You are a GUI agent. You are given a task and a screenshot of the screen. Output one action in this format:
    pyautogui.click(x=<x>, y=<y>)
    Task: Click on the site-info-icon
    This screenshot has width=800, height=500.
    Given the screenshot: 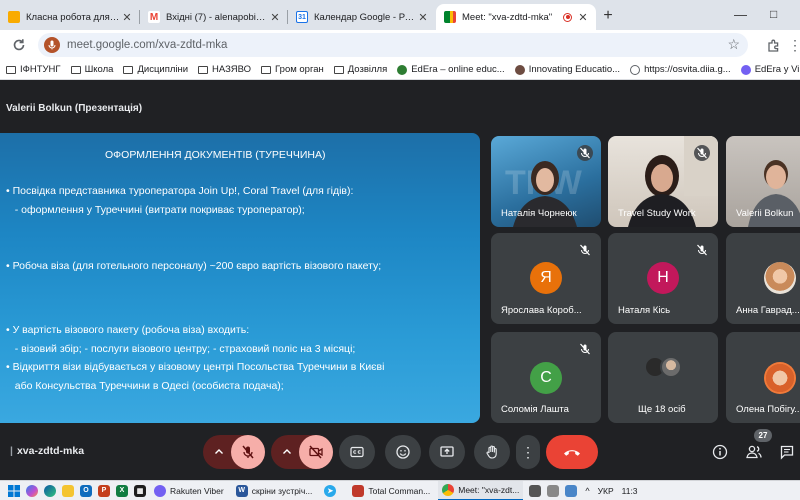 What is the action you would take?
    pyautogui.click(x=52, y=45)
    